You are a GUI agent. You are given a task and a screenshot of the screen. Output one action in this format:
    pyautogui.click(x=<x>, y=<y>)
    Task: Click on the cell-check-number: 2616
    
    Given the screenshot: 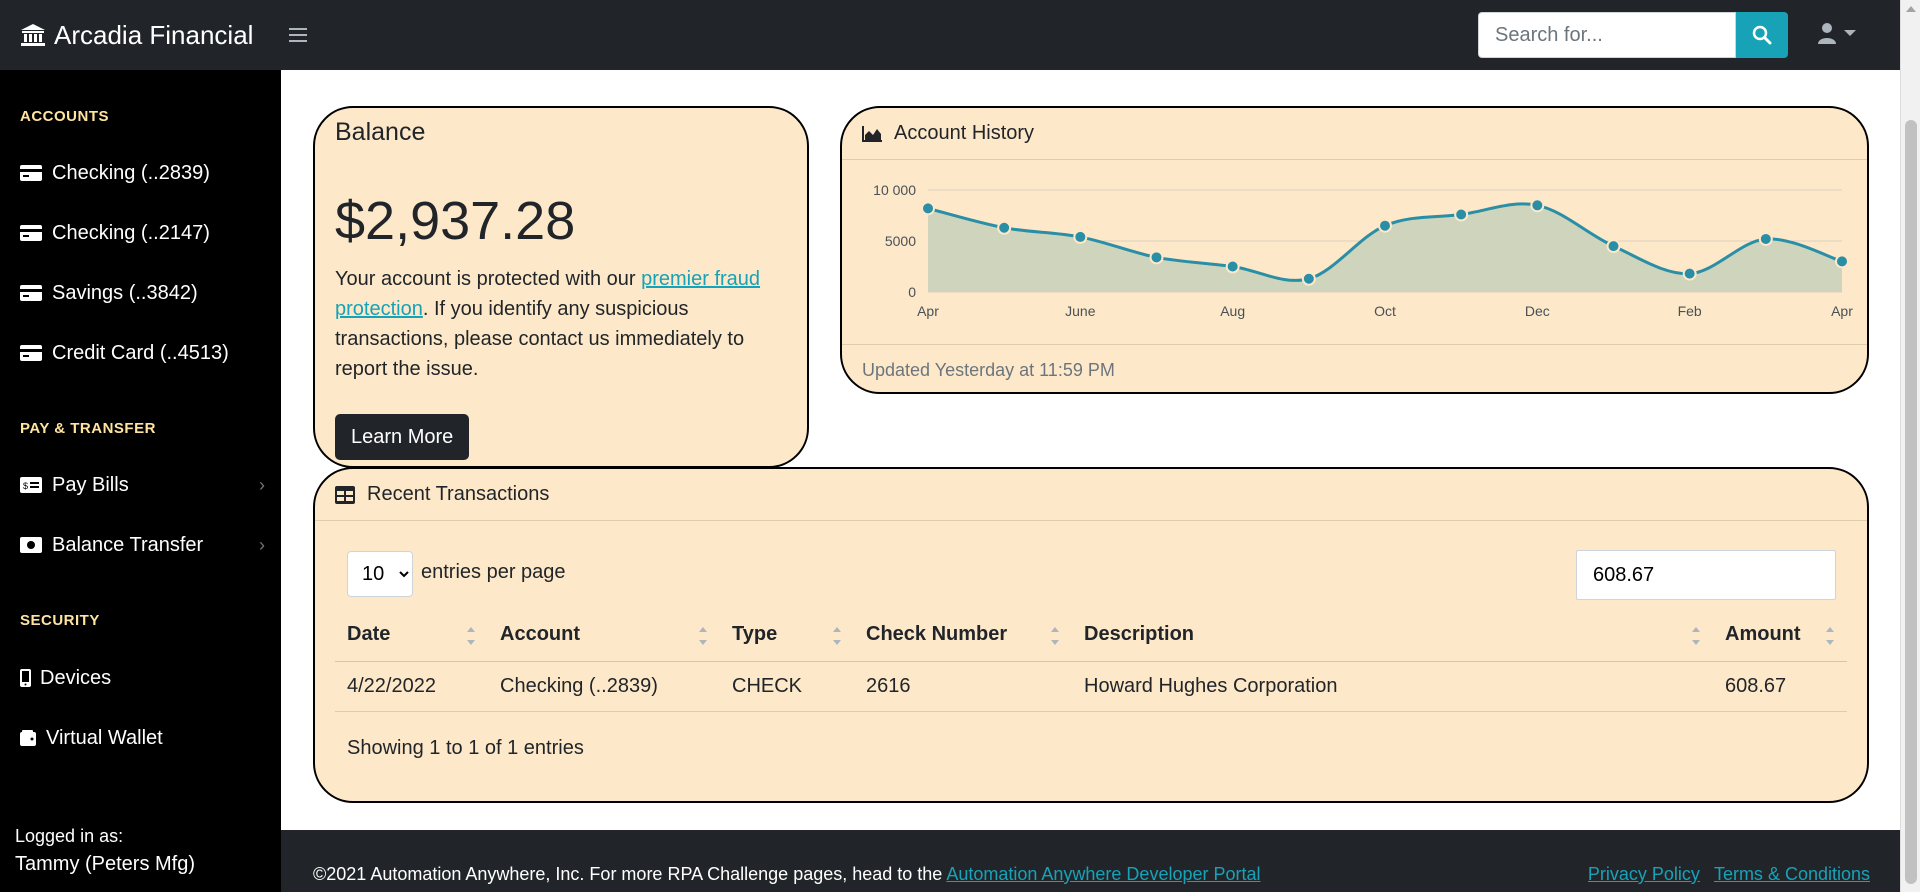 What is the action you would take?
    pyautogui.click(x=963, y=686)
    